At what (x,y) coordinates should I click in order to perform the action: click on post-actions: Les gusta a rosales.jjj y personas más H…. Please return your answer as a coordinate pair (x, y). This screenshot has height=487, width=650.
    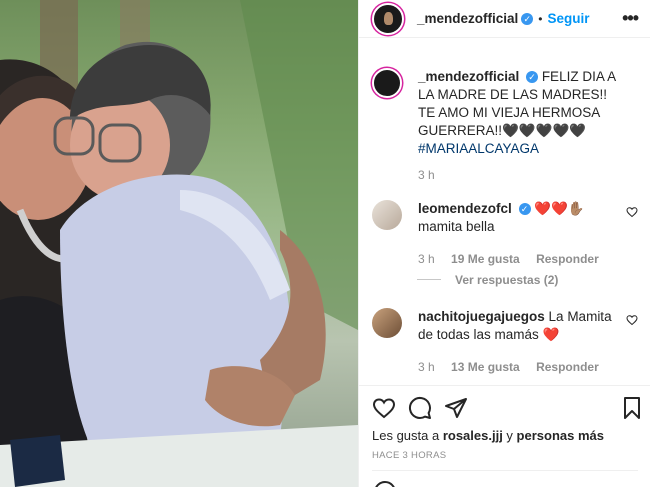
    Looking at the image, I should click on (504, 436).